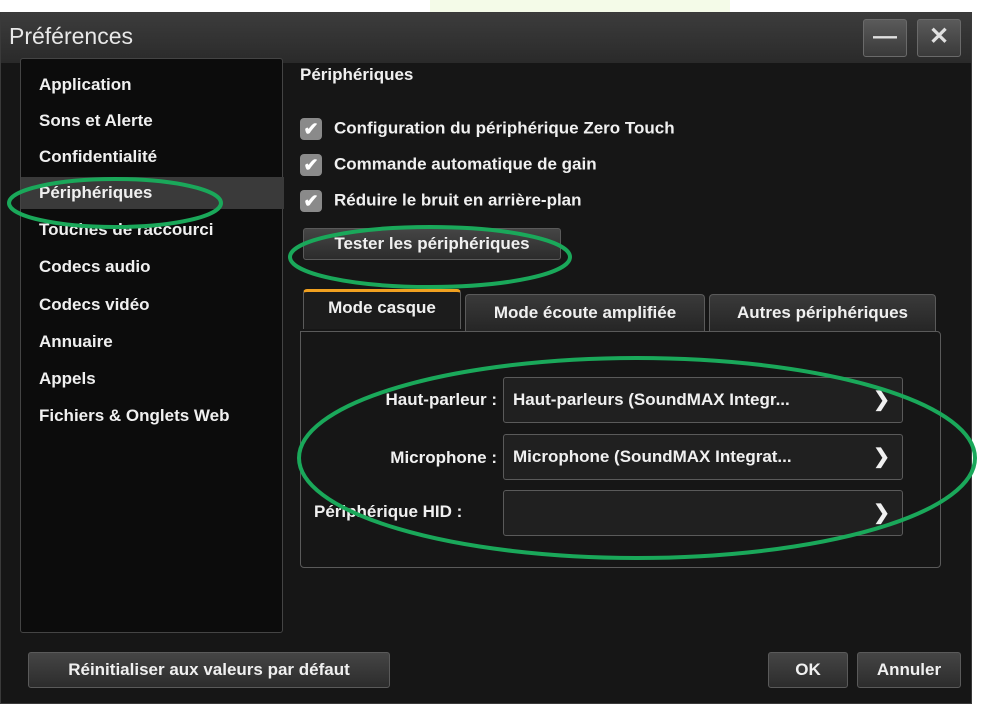  Describe the element at coordinates (432, 244) in the screenshot. I see `test-devices-button: Tester les périphériques` at that location.